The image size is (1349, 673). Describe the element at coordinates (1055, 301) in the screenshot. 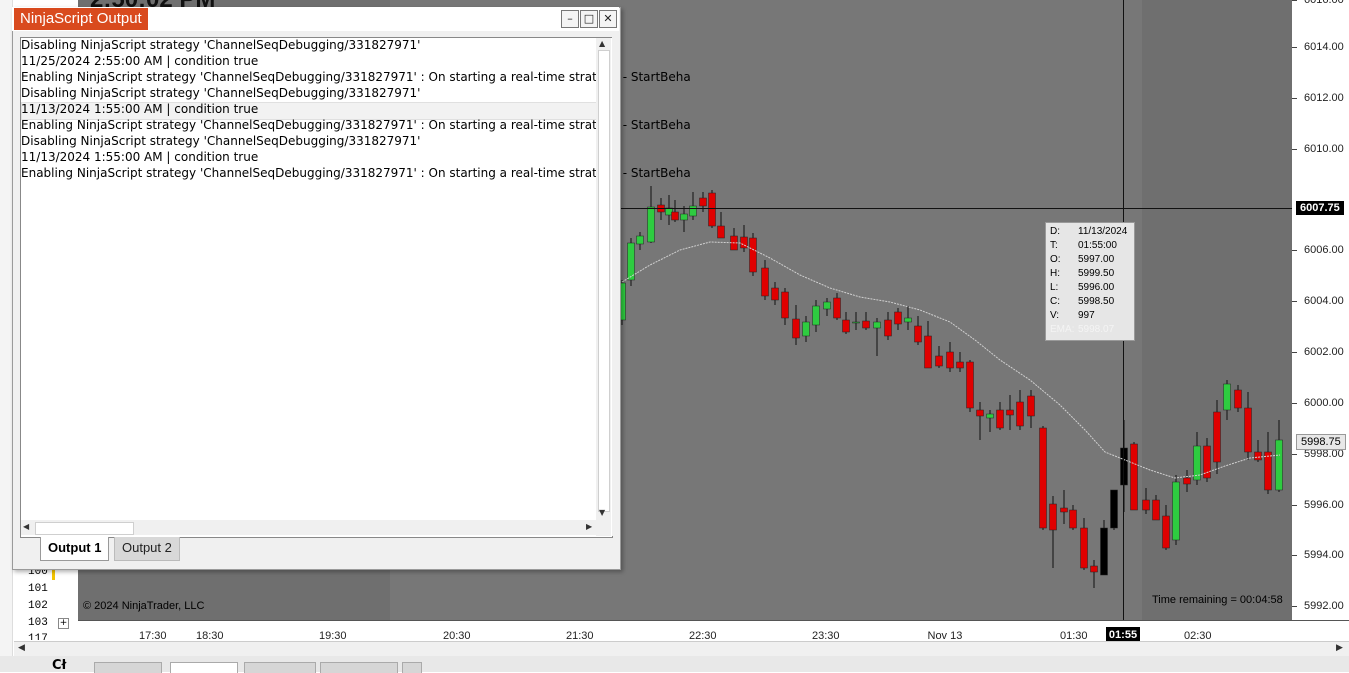

I see `tooltip-close-label: C:` at that location.